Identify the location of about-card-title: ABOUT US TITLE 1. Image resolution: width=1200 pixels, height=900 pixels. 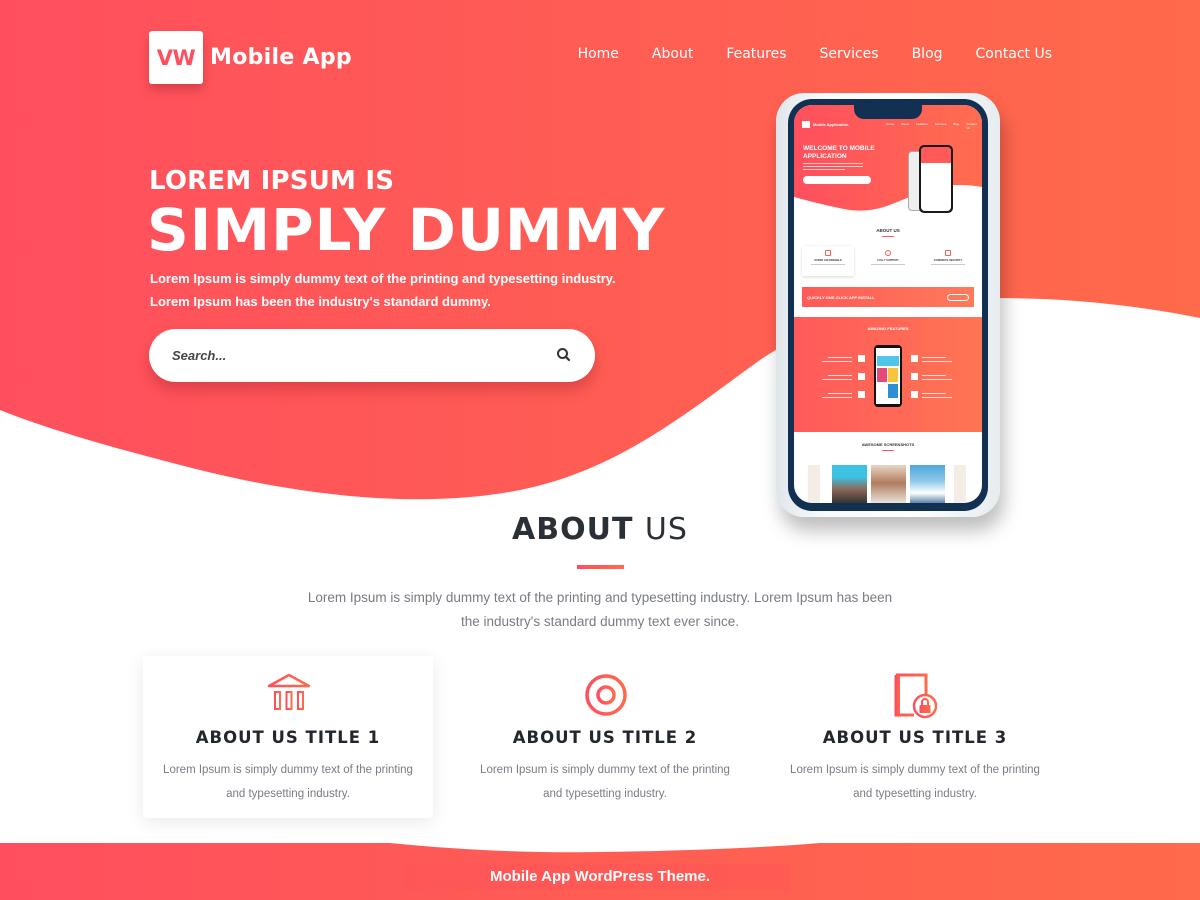
(288, 737).